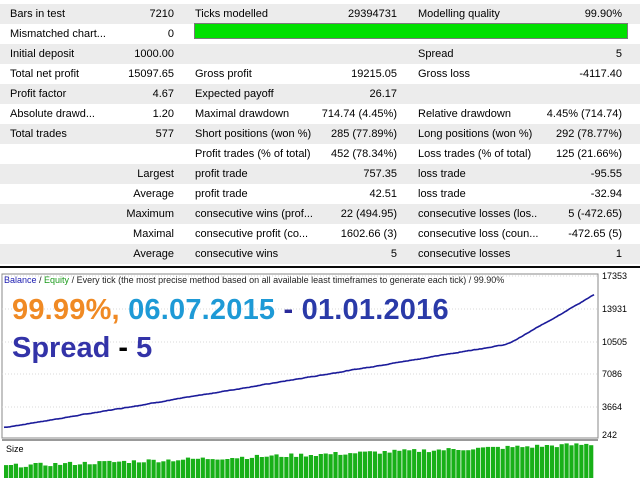 The height and width of the screenshot is (480, 640). Describe the element at coordinates (411, 31) in the screenshot. I see `modelling-quality-bar` at that location.